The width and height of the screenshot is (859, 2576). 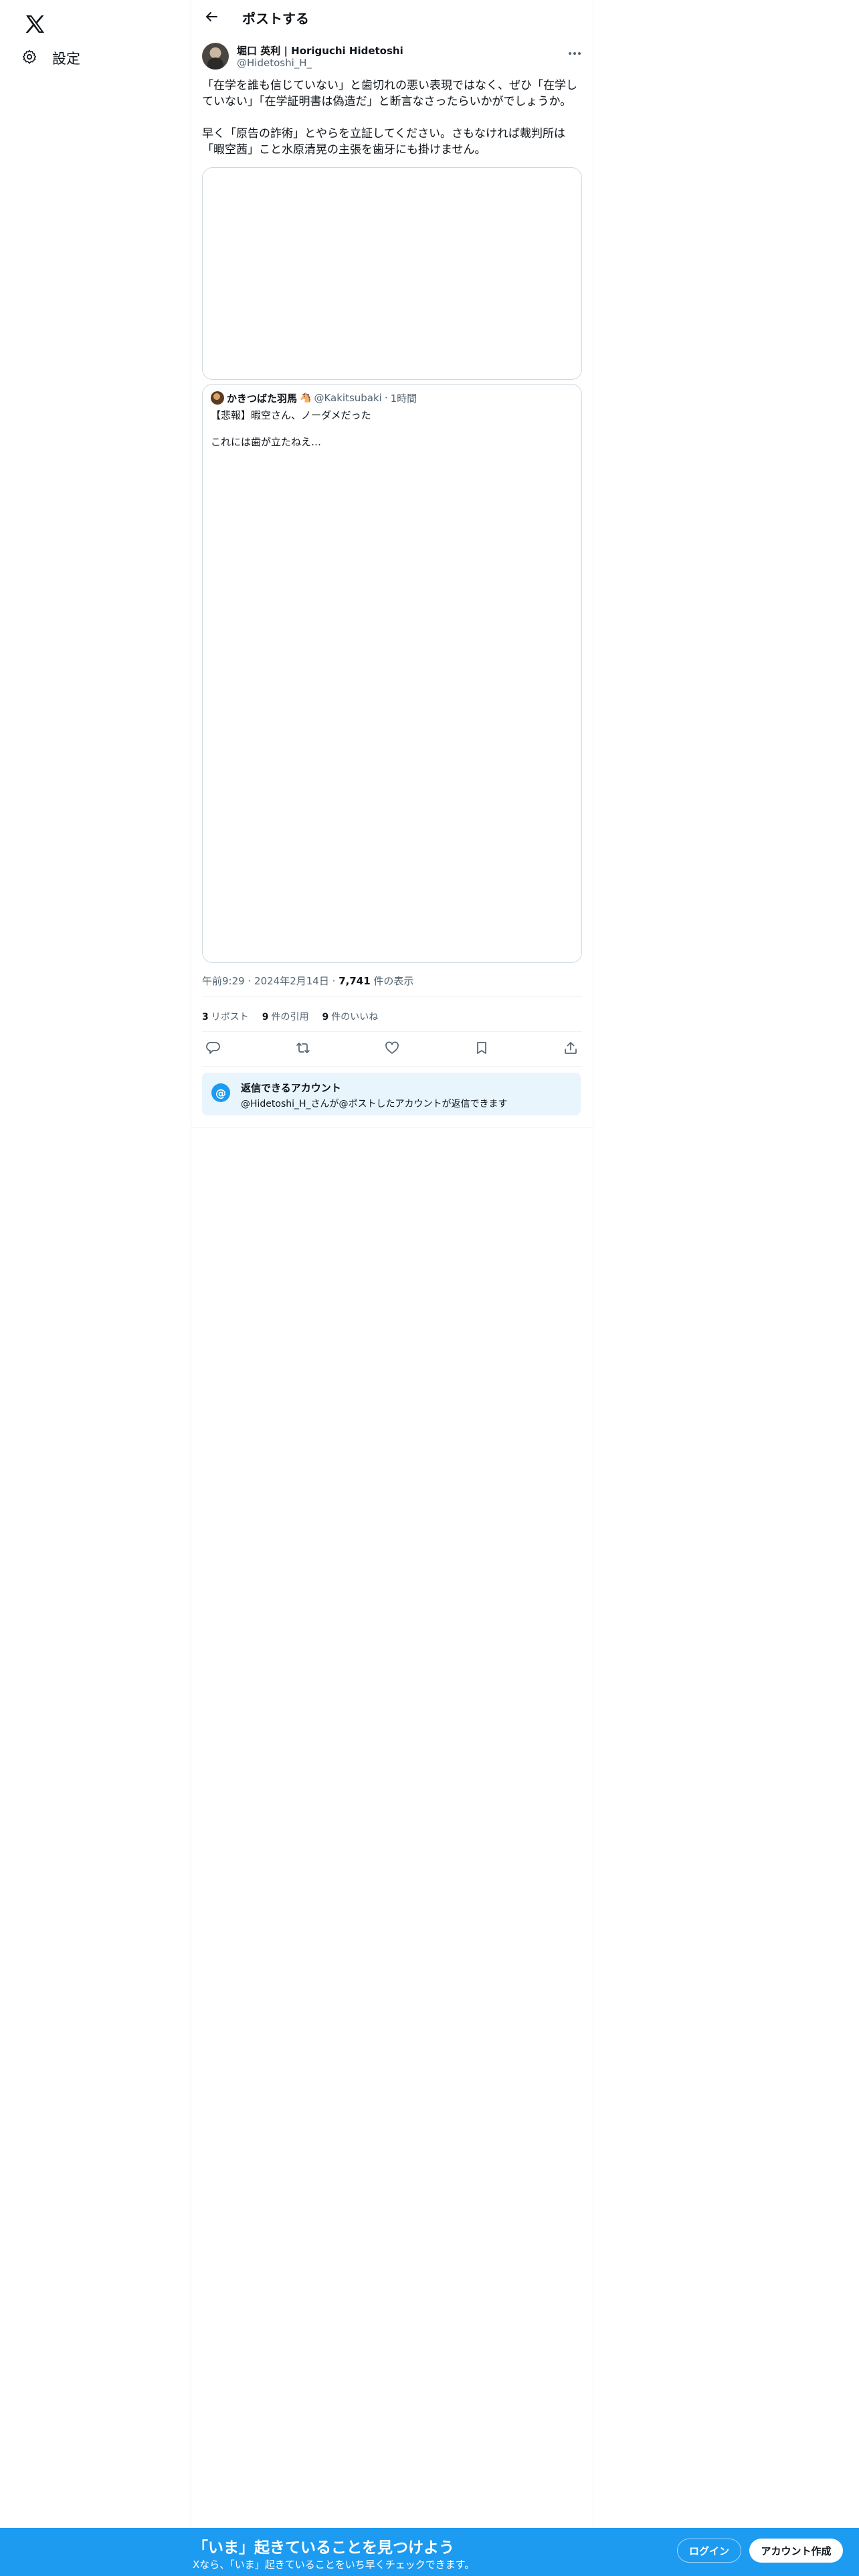 I want to click on banner-subtitle: Xなら、「いま」起きていることをいち早くチェックできます。, so click(x=334, y=2565).